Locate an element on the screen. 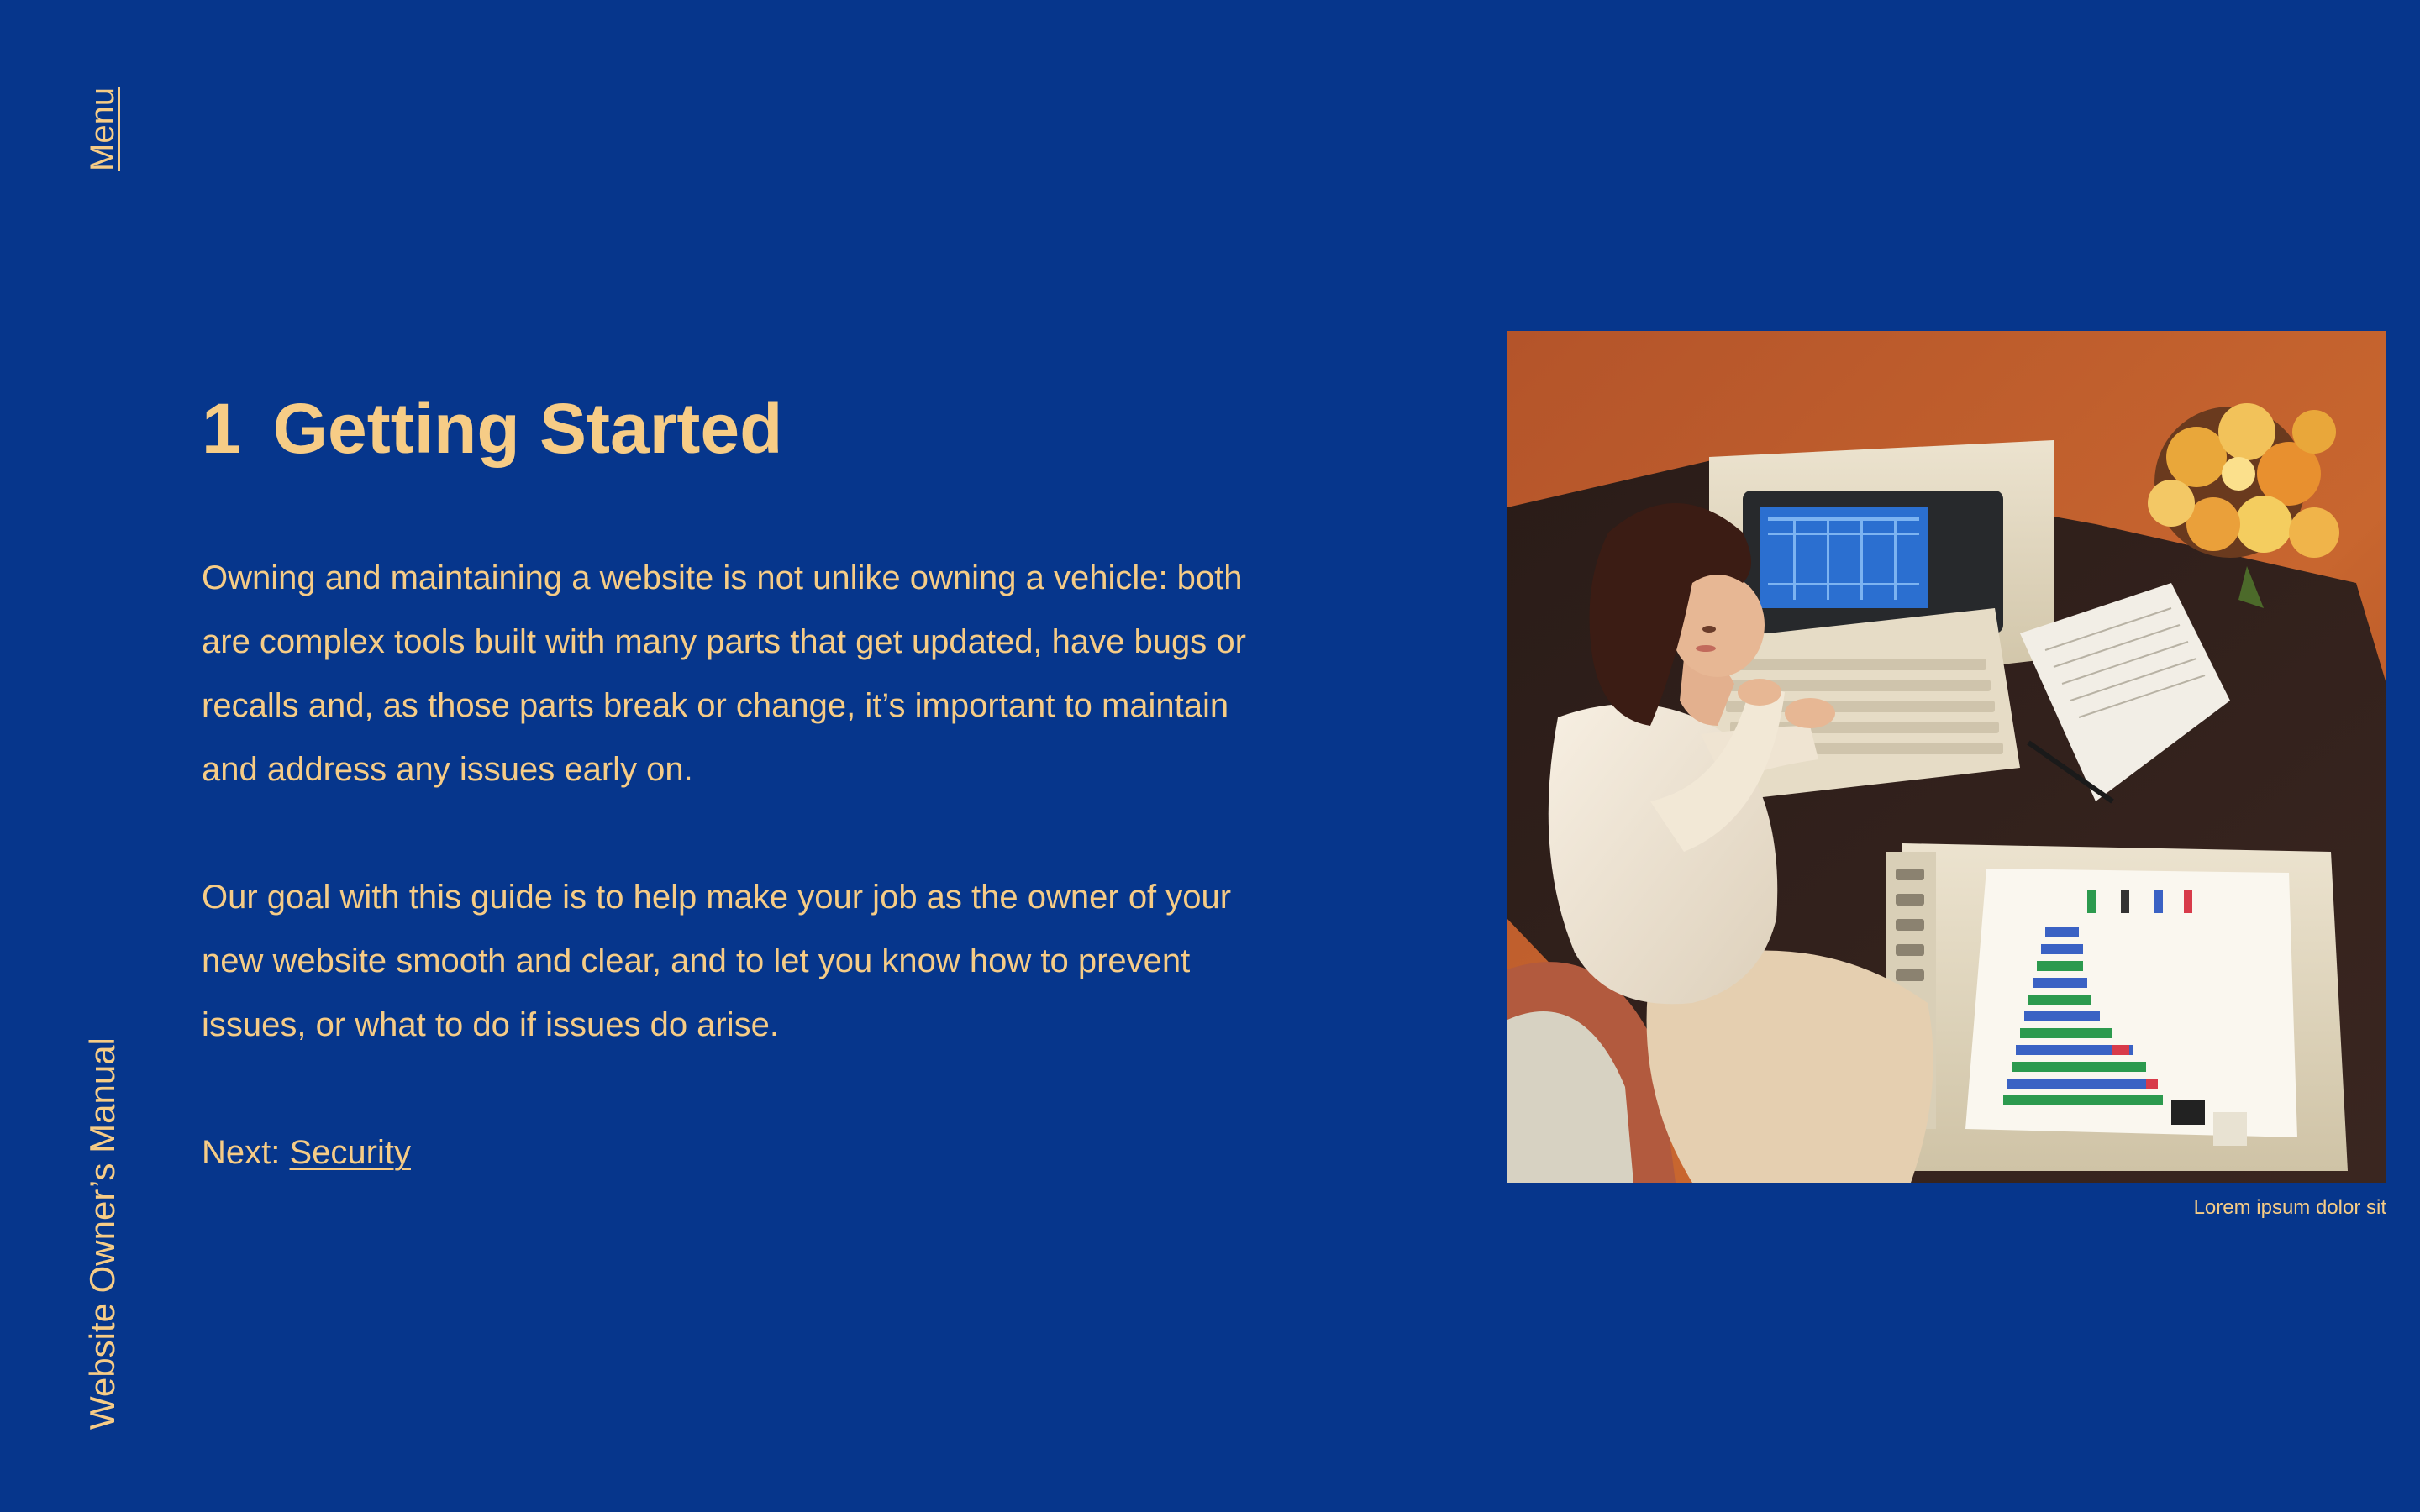 The height and width of the screenshot is (1512, 2420). site-title: Website Owner’s Manual is located at coordinates (102, 1233).